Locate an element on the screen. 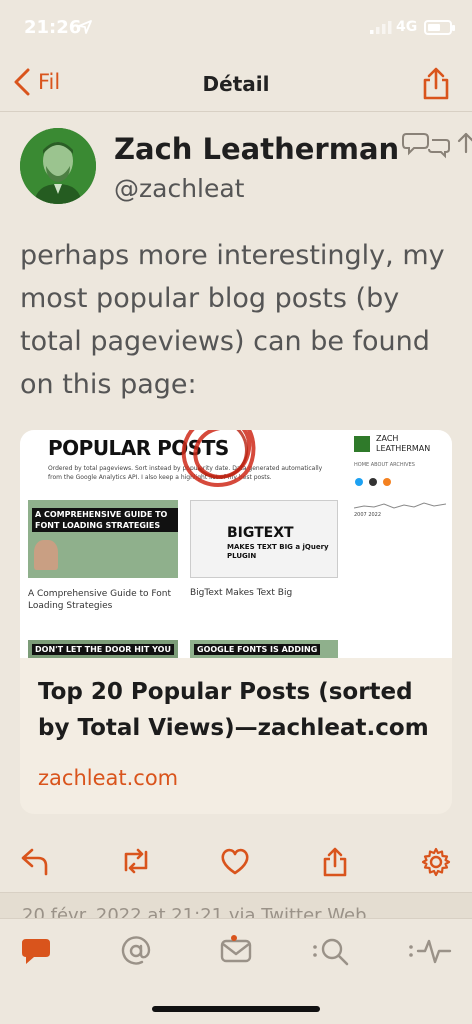 This screenshot has width=472, height=1024. reply-icon is located at coordinates (34, 862).